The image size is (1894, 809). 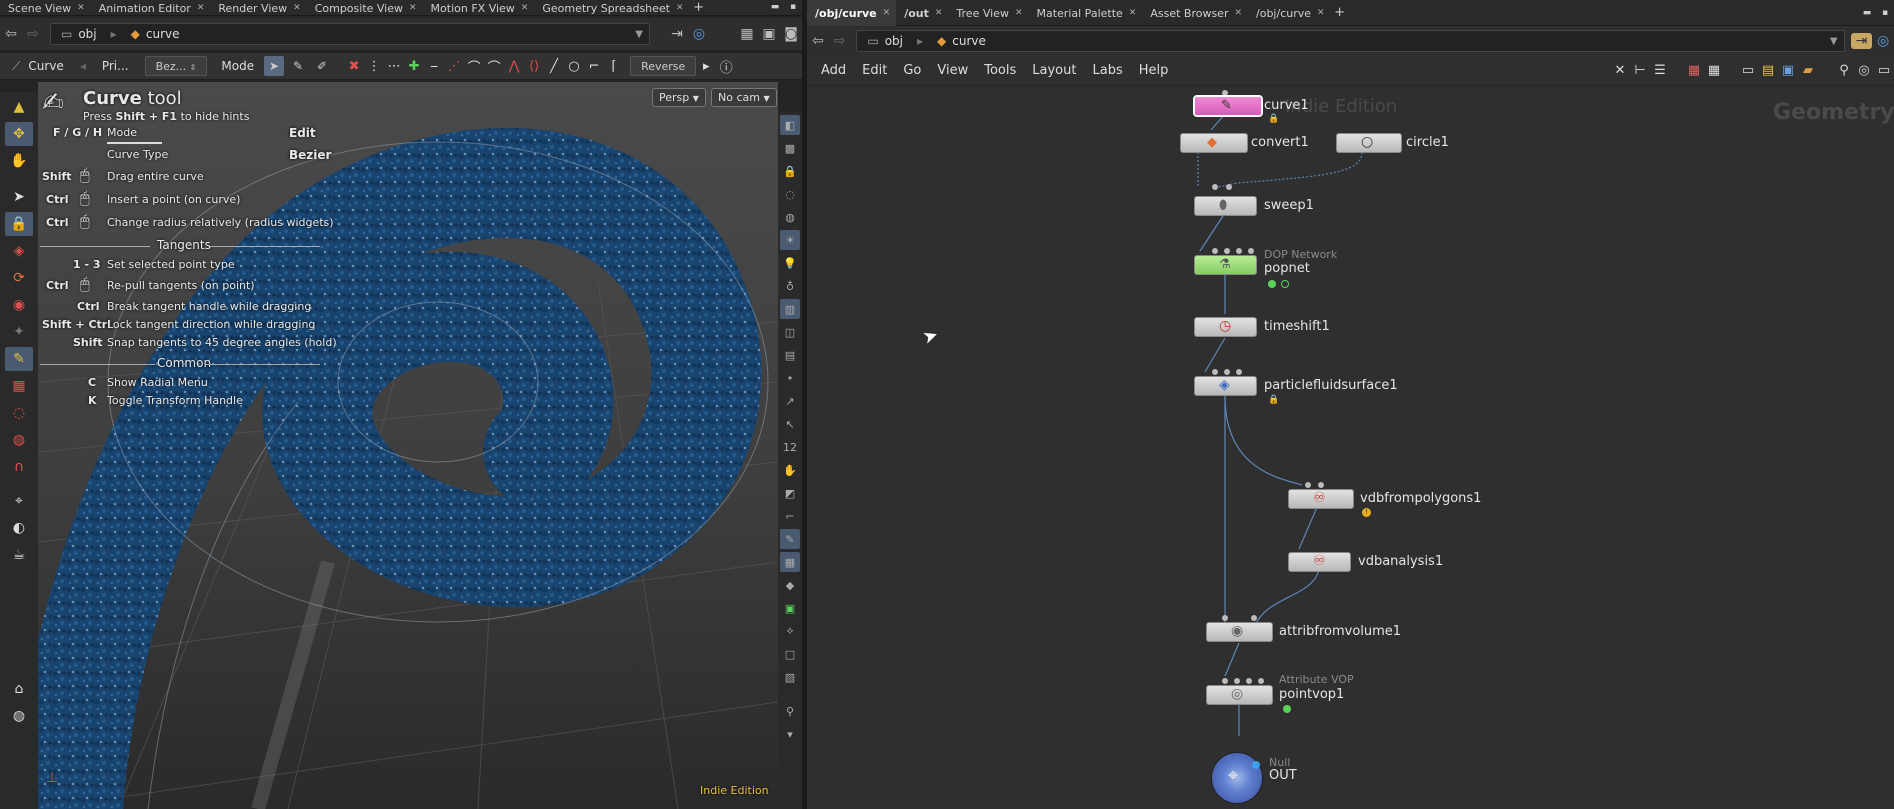 What do you see at coordinates (176, 66) in the screenshot?
I see `curve-type-select: Bez... ⇳` at bounding box center [176, 66].